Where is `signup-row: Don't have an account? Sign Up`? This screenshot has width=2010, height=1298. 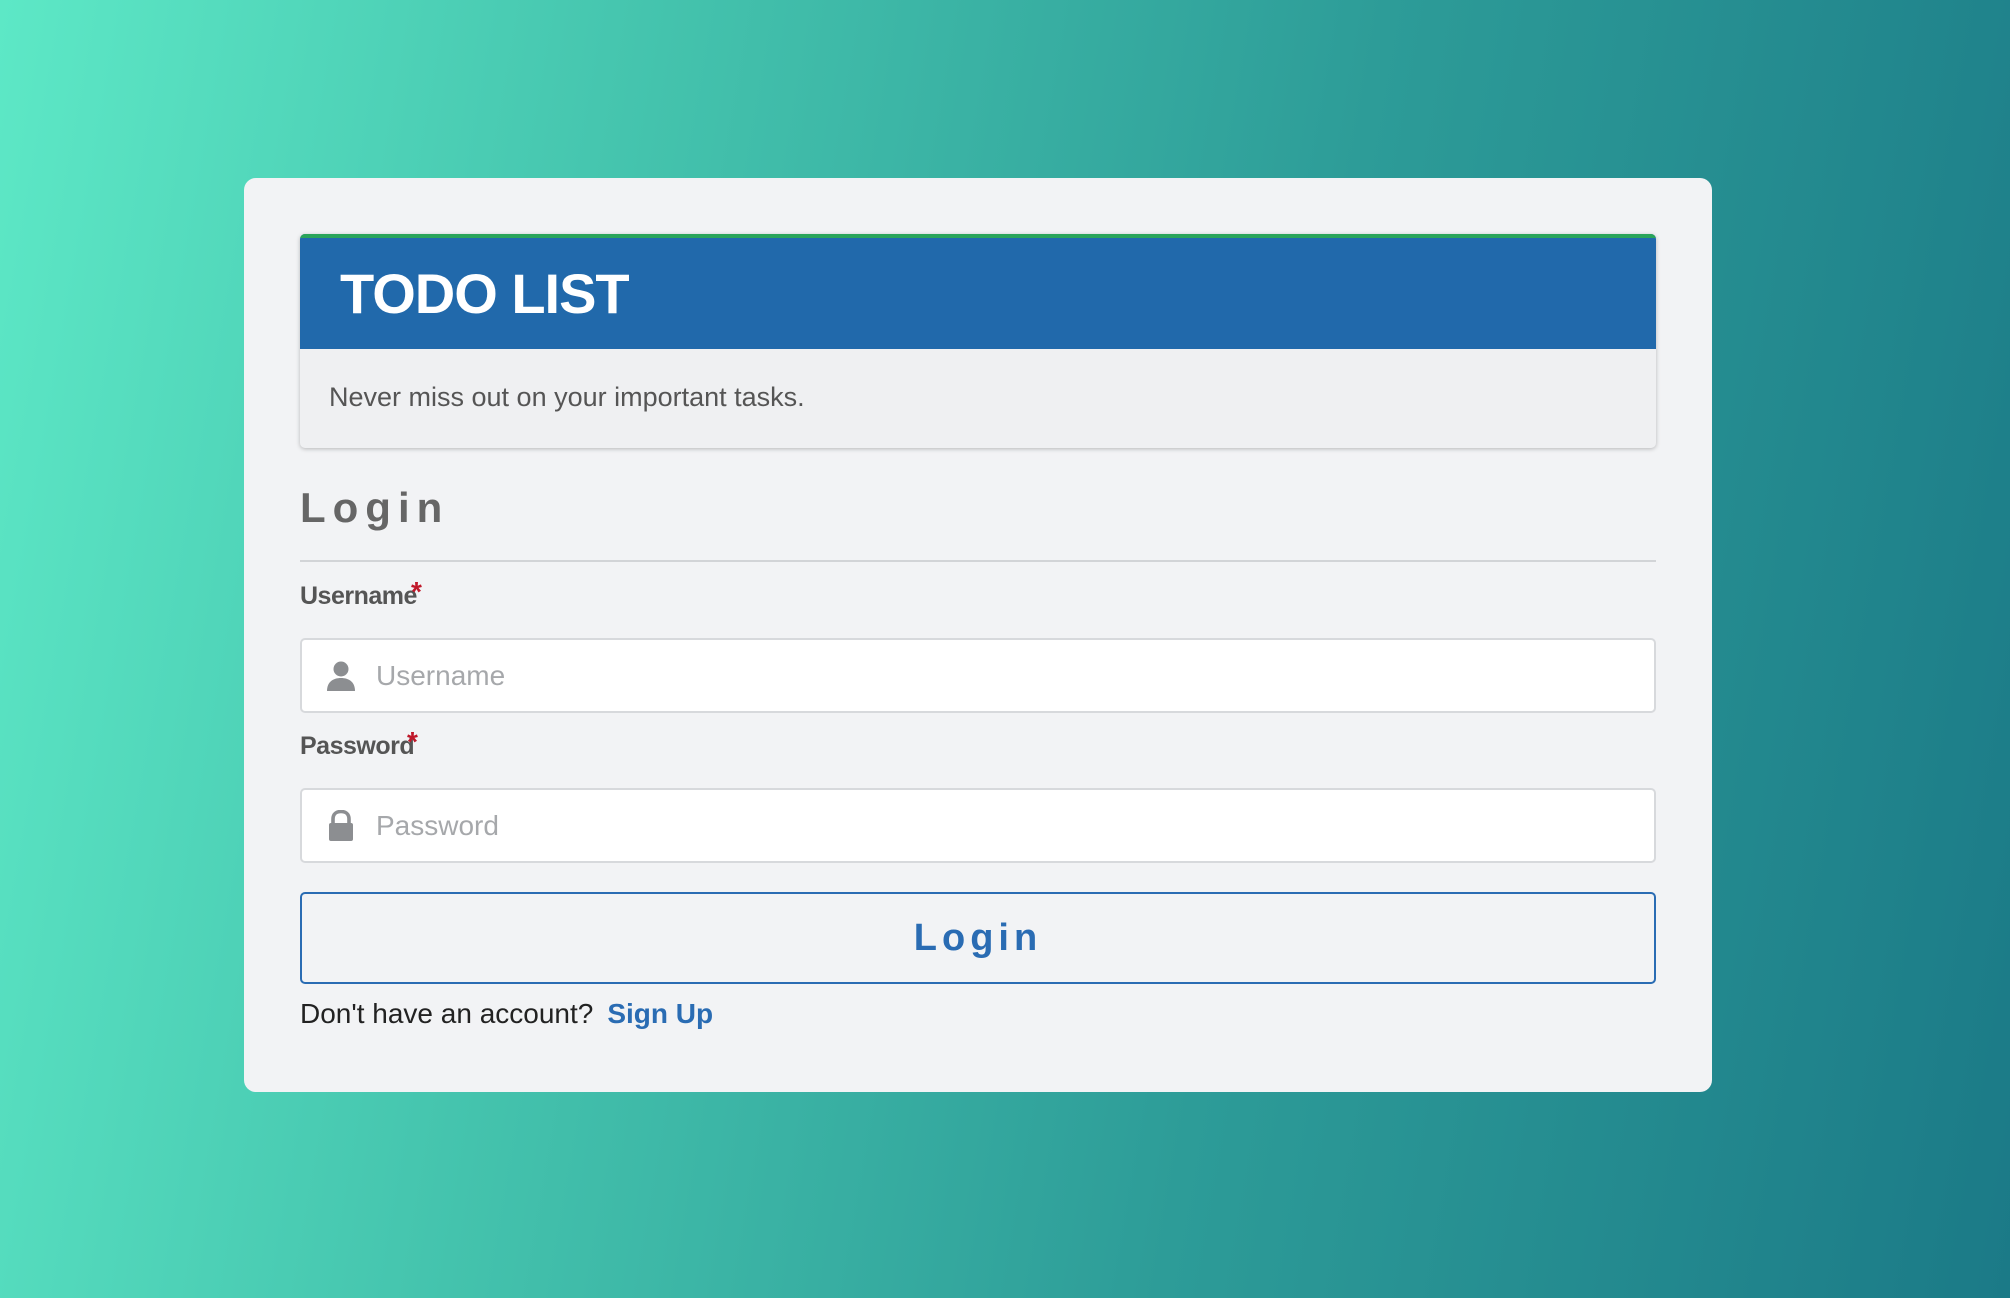
signup-row: Don't have an account? Sign Up is located at coordinates (506, 1014).